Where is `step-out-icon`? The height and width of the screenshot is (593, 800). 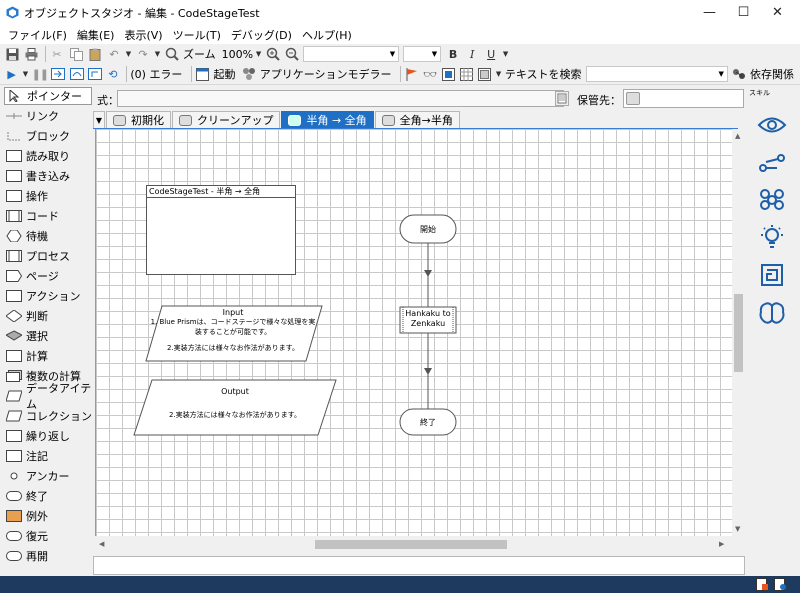 step-out-icon is located at coordinates (94, 74).